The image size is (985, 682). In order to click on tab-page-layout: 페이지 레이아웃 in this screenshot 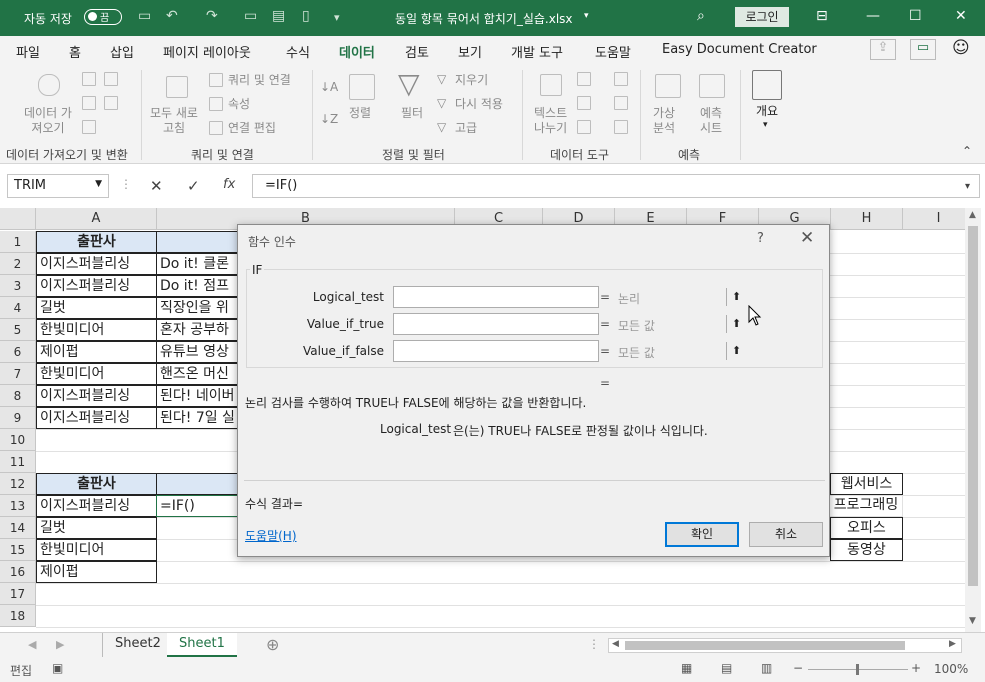, I will do `click(207, 51)`.